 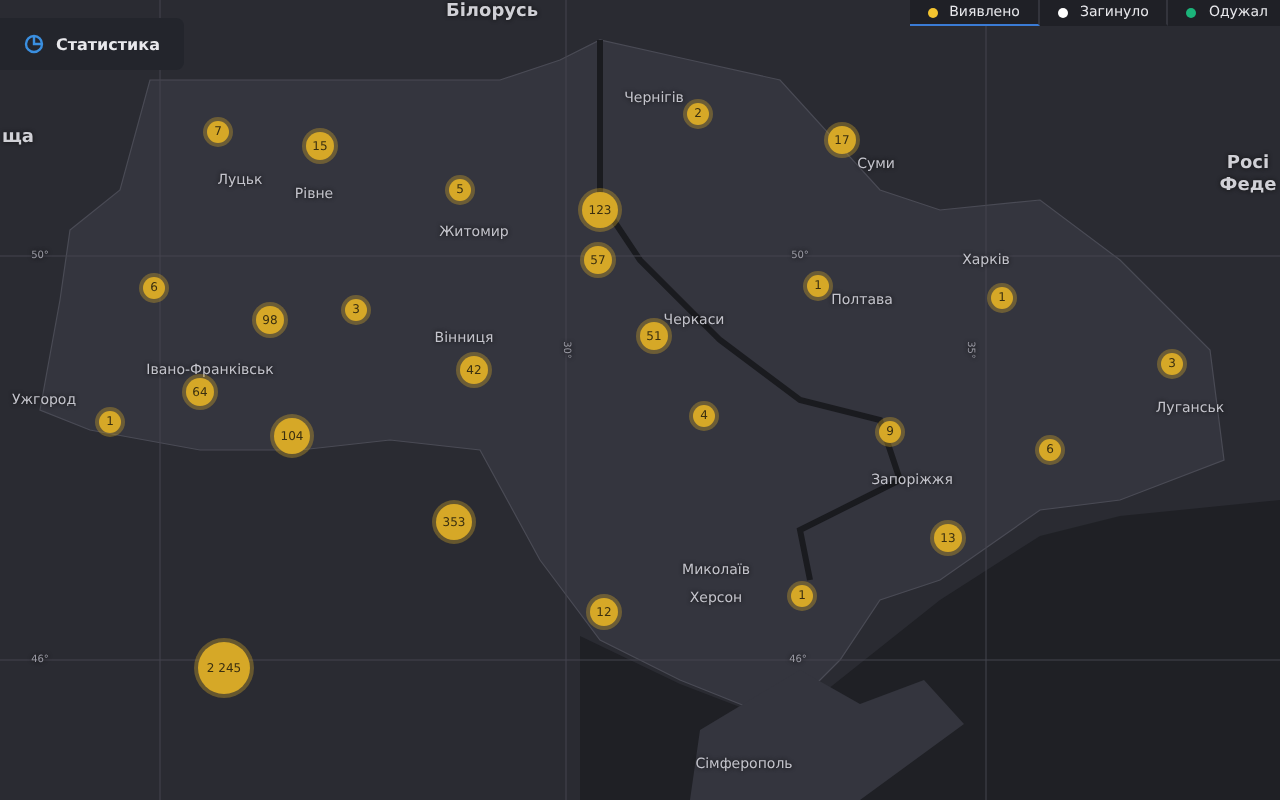 I want to click on country-label: Росі, so click(x=1248, y=164).